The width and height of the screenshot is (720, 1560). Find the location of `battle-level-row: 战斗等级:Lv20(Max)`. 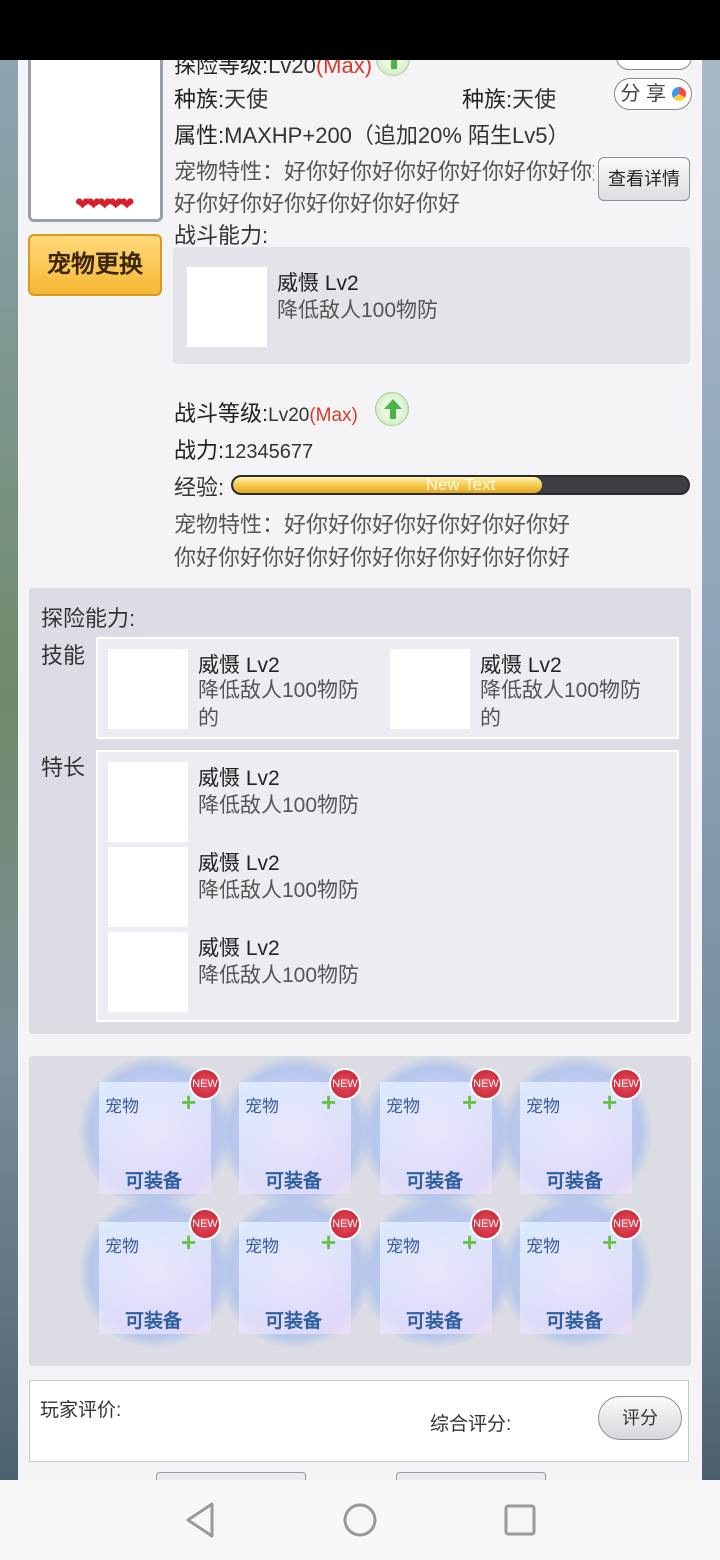

battle-level-row: 战斗等级:Lv20(Max) is located at coordinates (266, 412).